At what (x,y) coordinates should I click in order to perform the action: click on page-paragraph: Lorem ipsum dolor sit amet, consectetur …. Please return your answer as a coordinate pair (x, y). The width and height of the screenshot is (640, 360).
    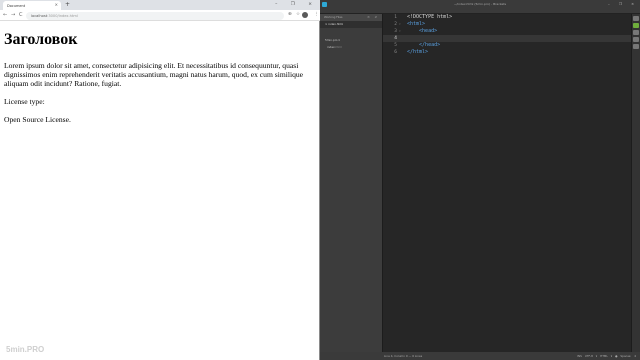
    Looking at the image, I should click on (154, 74).